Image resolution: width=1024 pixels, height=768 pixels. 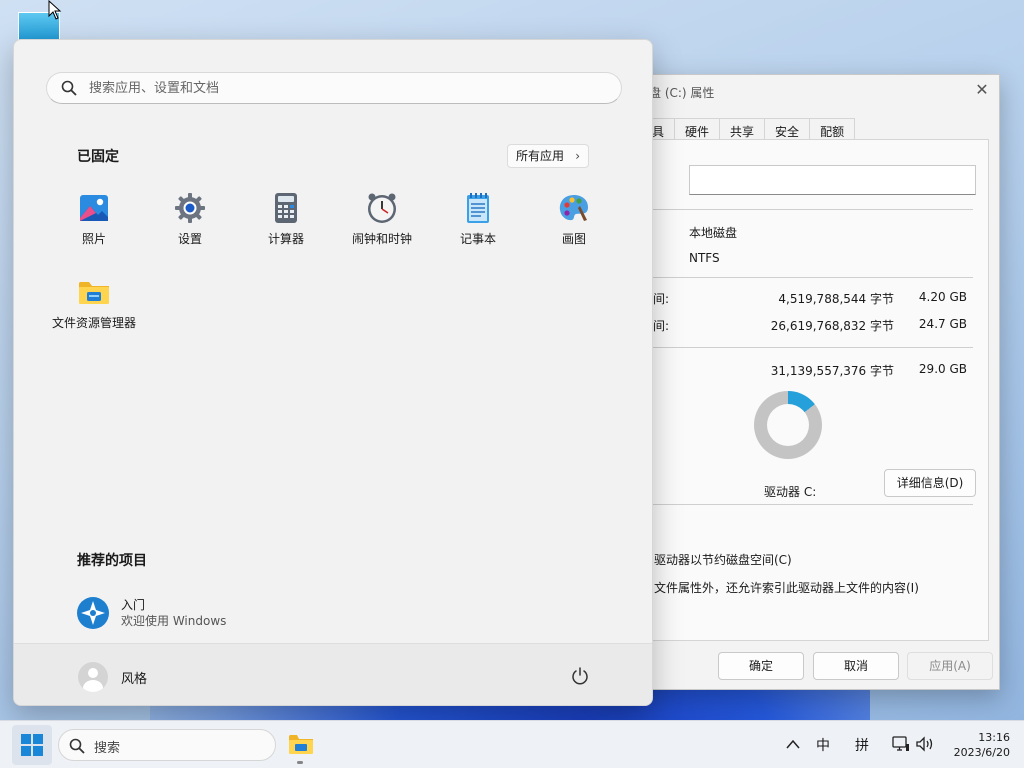 I want to click on user-name: 风格, so click(x=134, y=677).